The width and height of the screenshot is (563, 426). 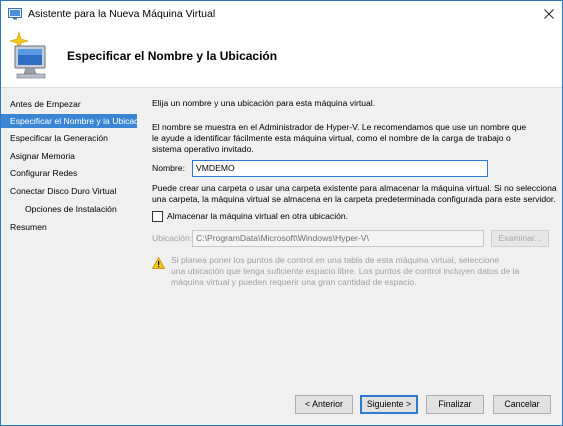 I want to click on hyper-v-app-icon, so click(x=15, y=14).